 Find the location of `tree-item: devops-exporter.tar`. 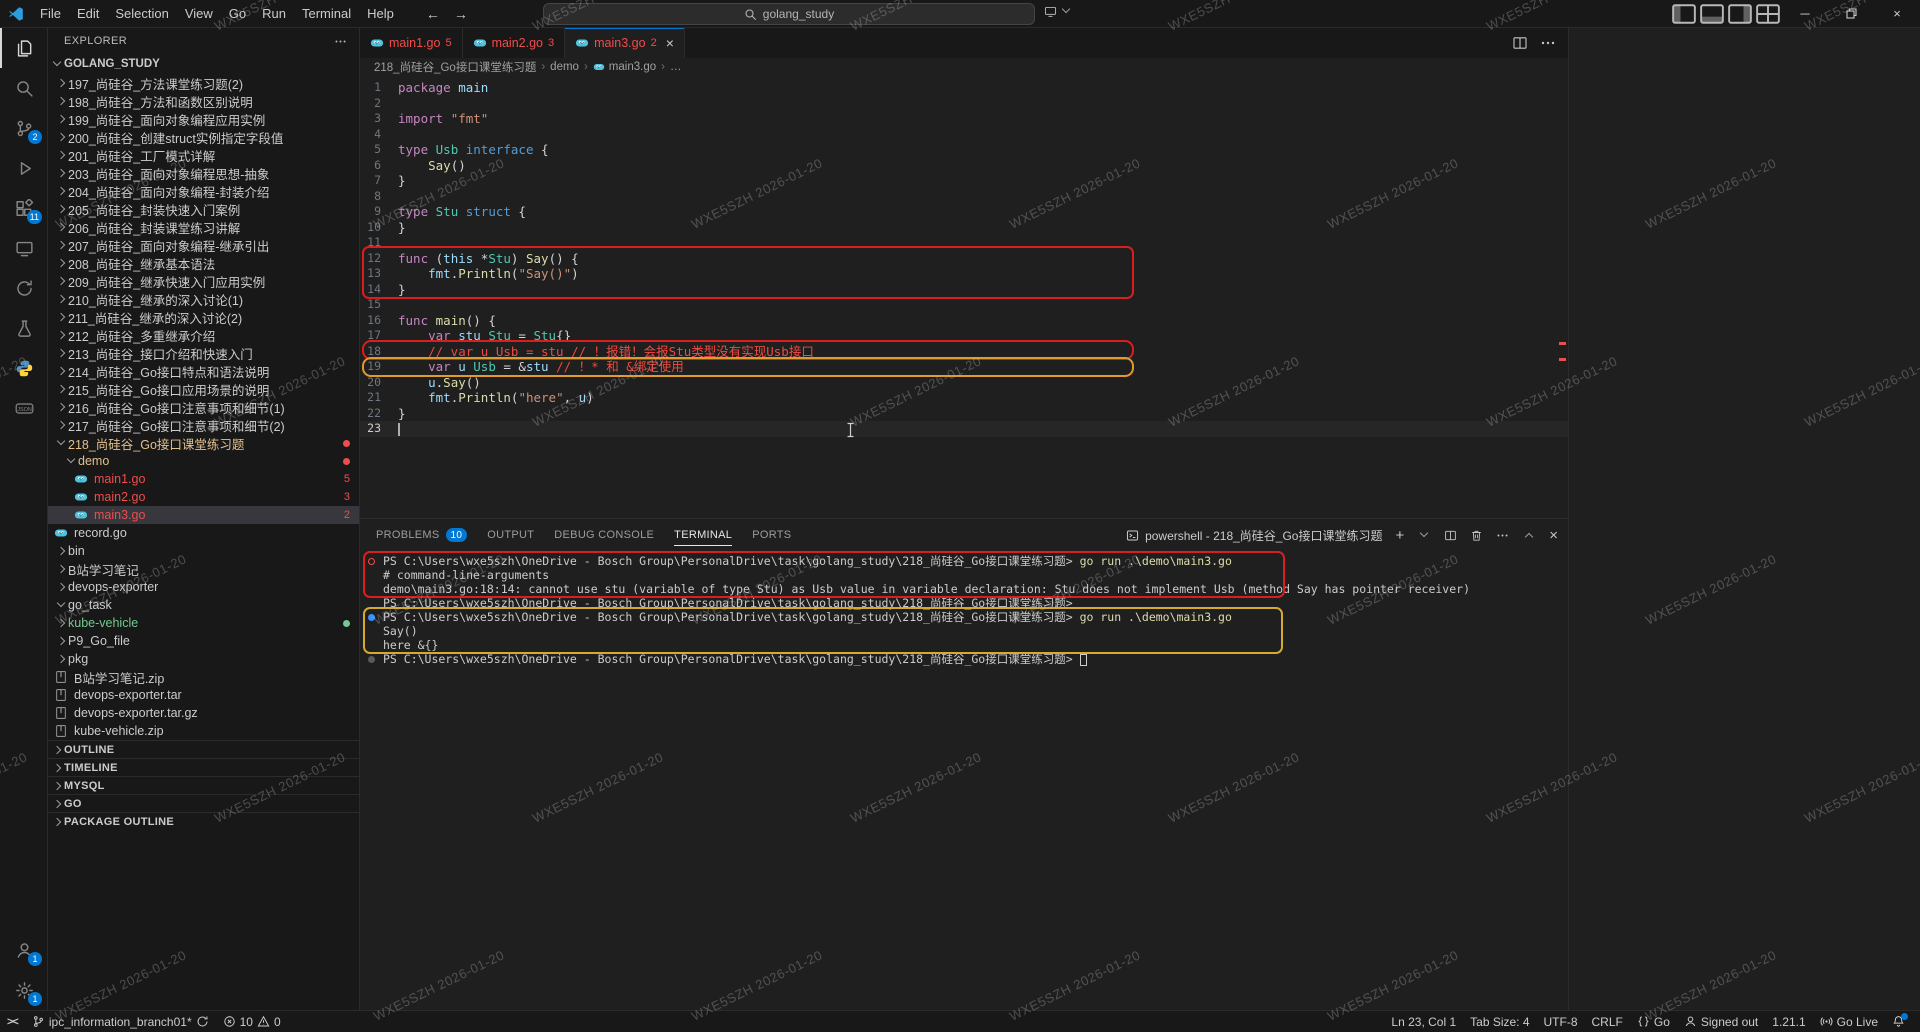

tree-item: devops-exporter.tar is located at coordinates (203, 695).